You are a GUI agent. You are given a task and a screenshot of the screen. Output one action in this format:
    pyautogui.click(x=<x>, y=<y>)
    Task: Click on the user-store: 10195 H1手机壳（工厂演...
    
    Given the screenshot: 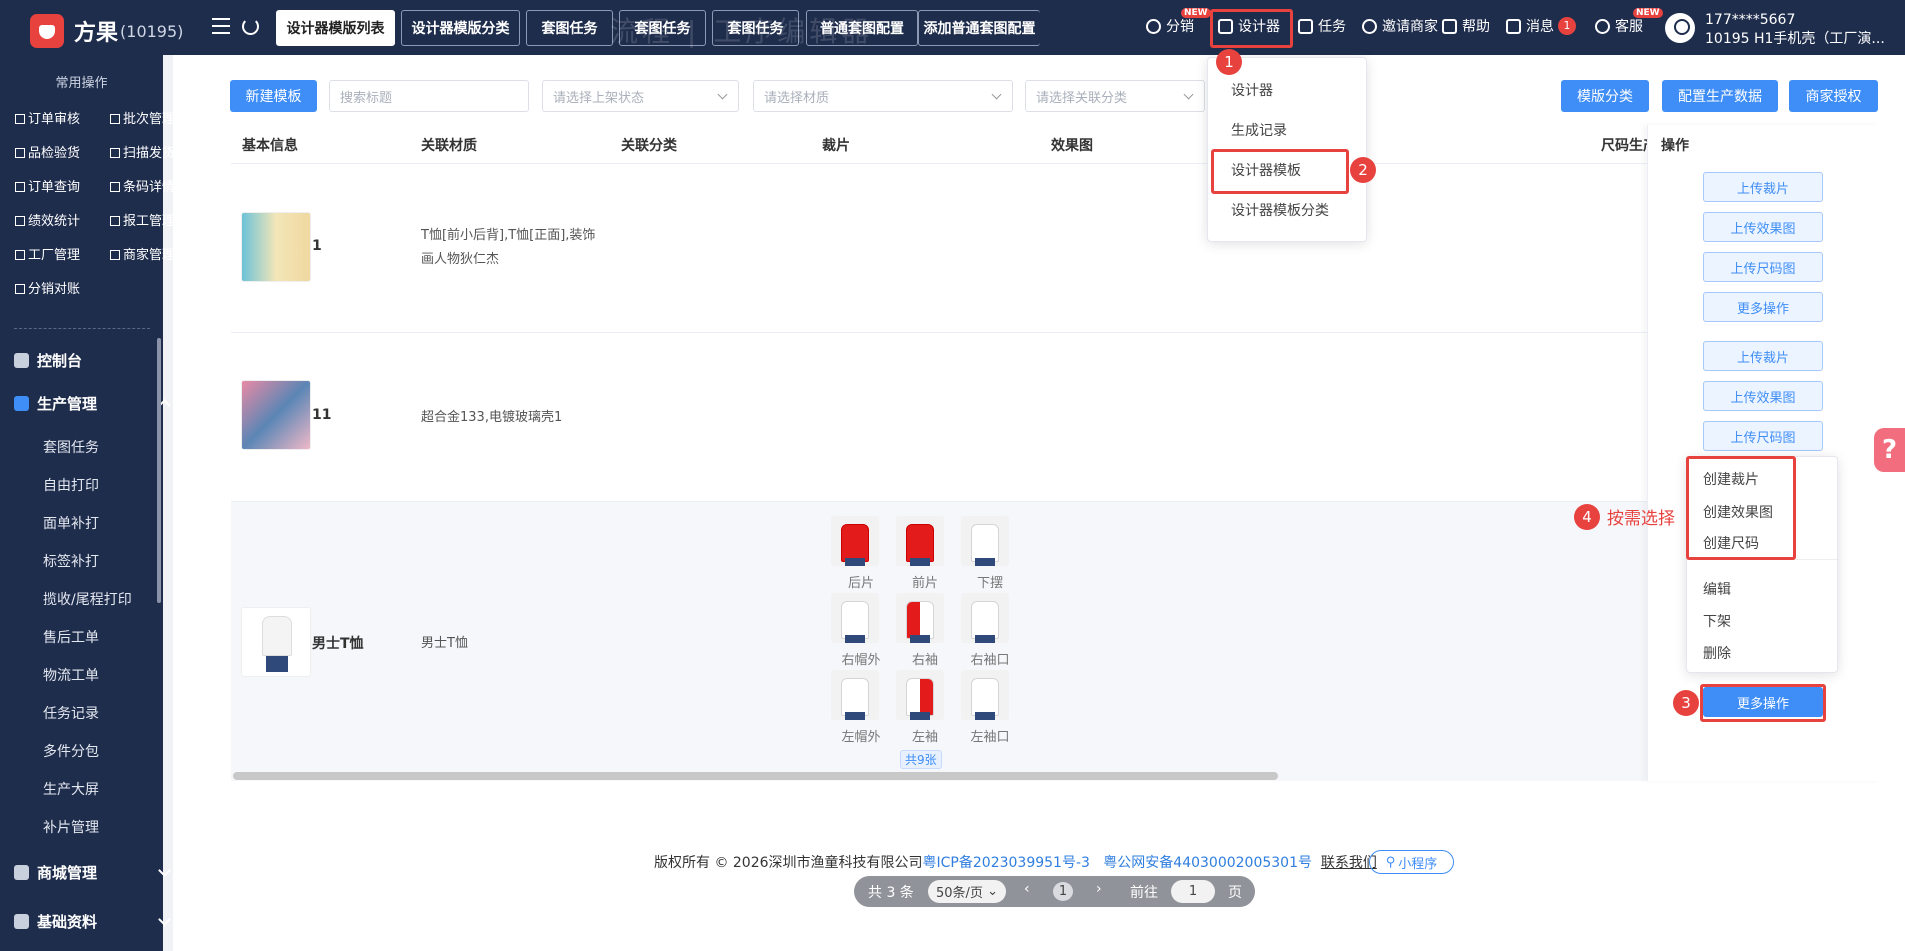 What is the action you would take?
    pyautogui.click(x=1795, y=38)
    